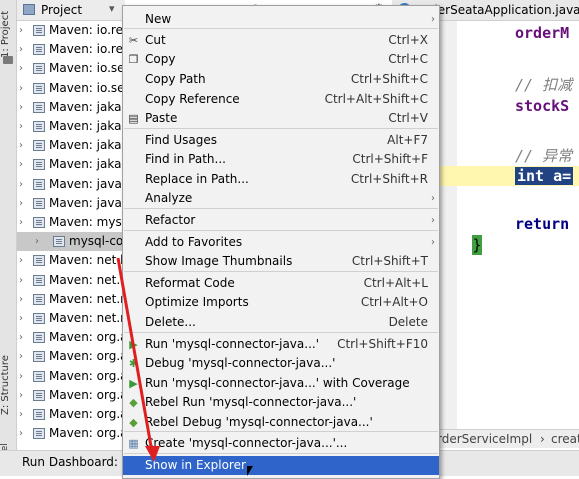  Describe the element at coordinates (390, 159) in the screenshot. I see `menu-item-shortcut: Ctrl+Shift+F` at that location.